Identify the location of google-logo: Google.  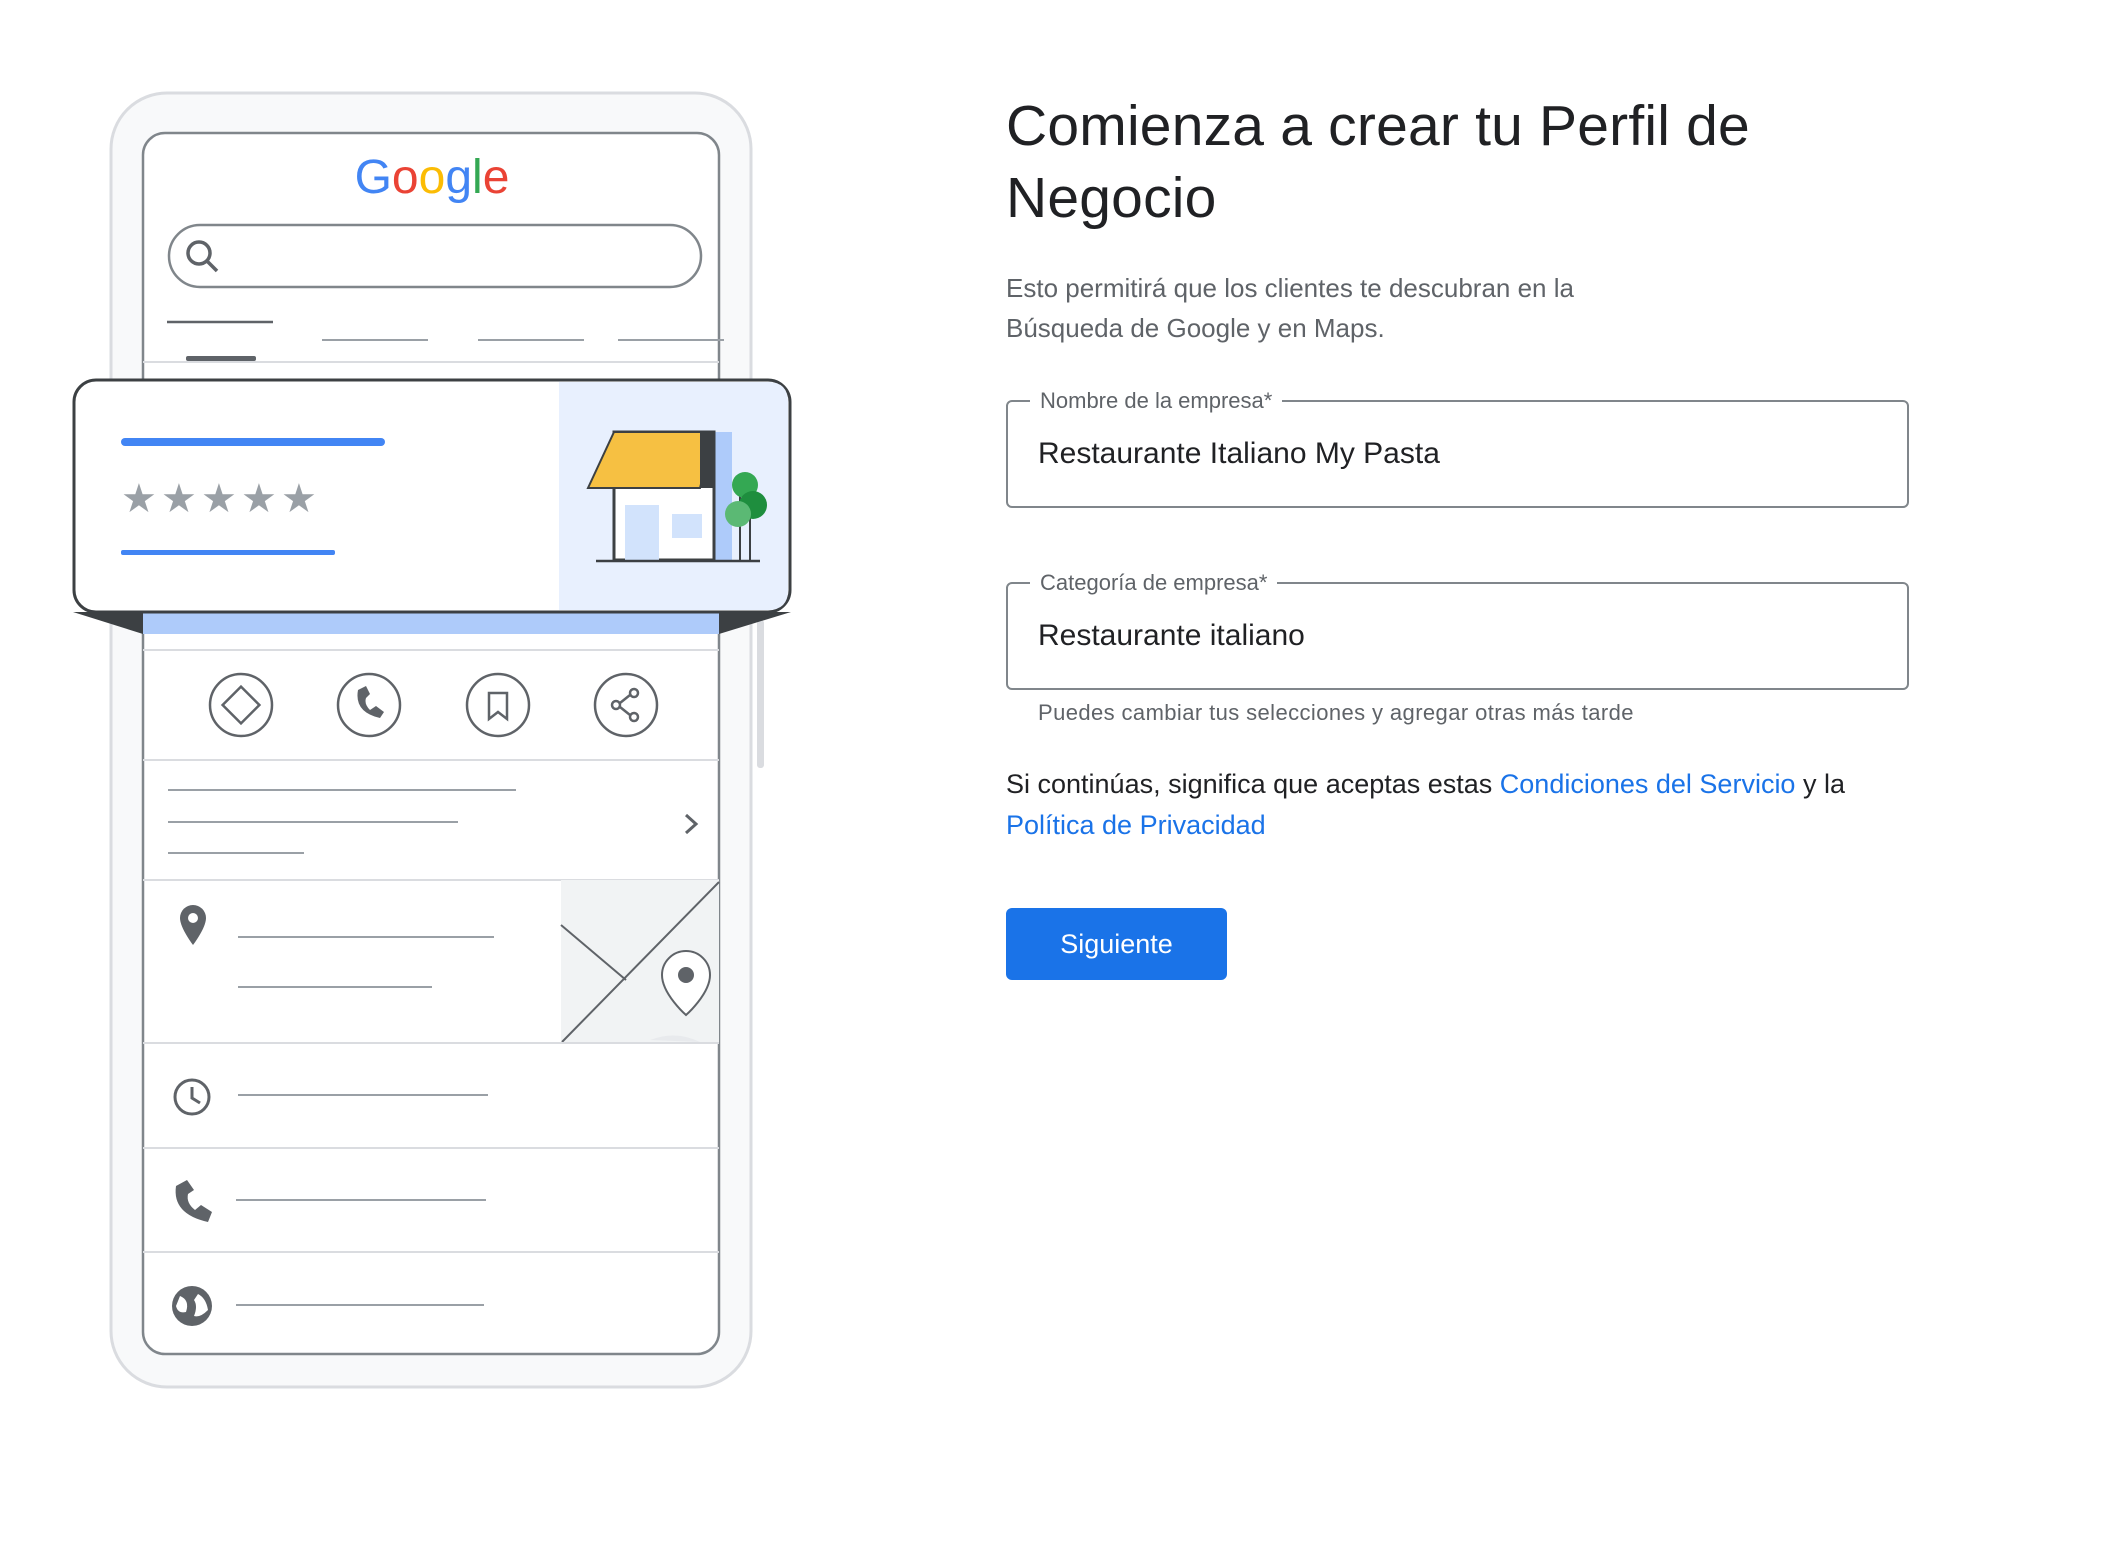
(432, 177).